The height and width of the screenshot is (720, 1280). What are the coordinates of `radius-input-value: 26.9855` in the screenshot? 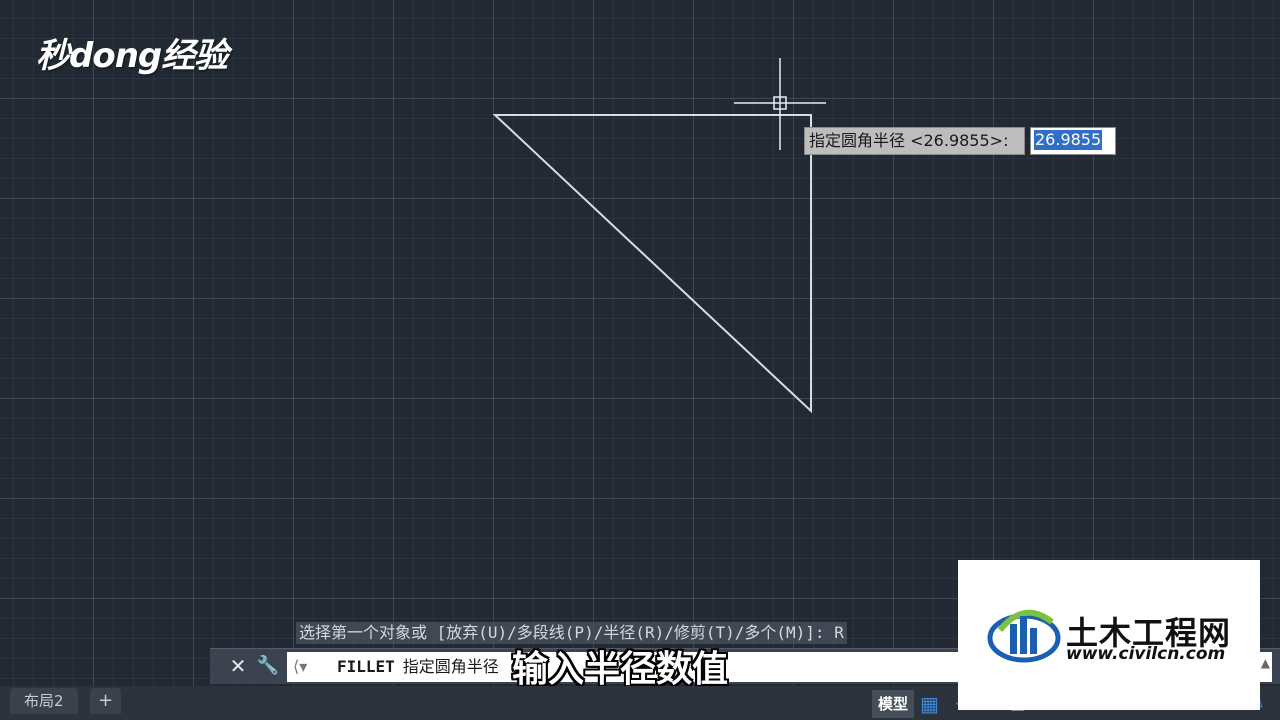 It's located at (1068, 140).